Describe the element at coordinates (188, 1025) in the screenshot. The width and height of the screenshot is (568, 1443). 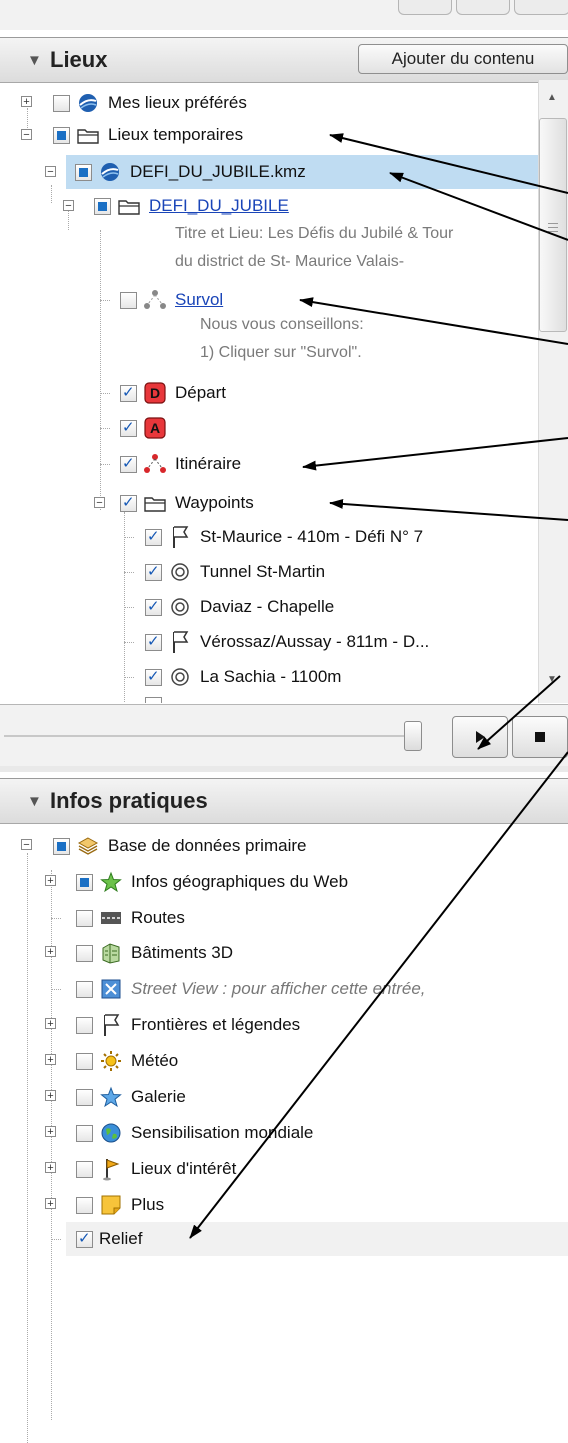
I see `layer-frontieres: Frontières et légendes` at that location.